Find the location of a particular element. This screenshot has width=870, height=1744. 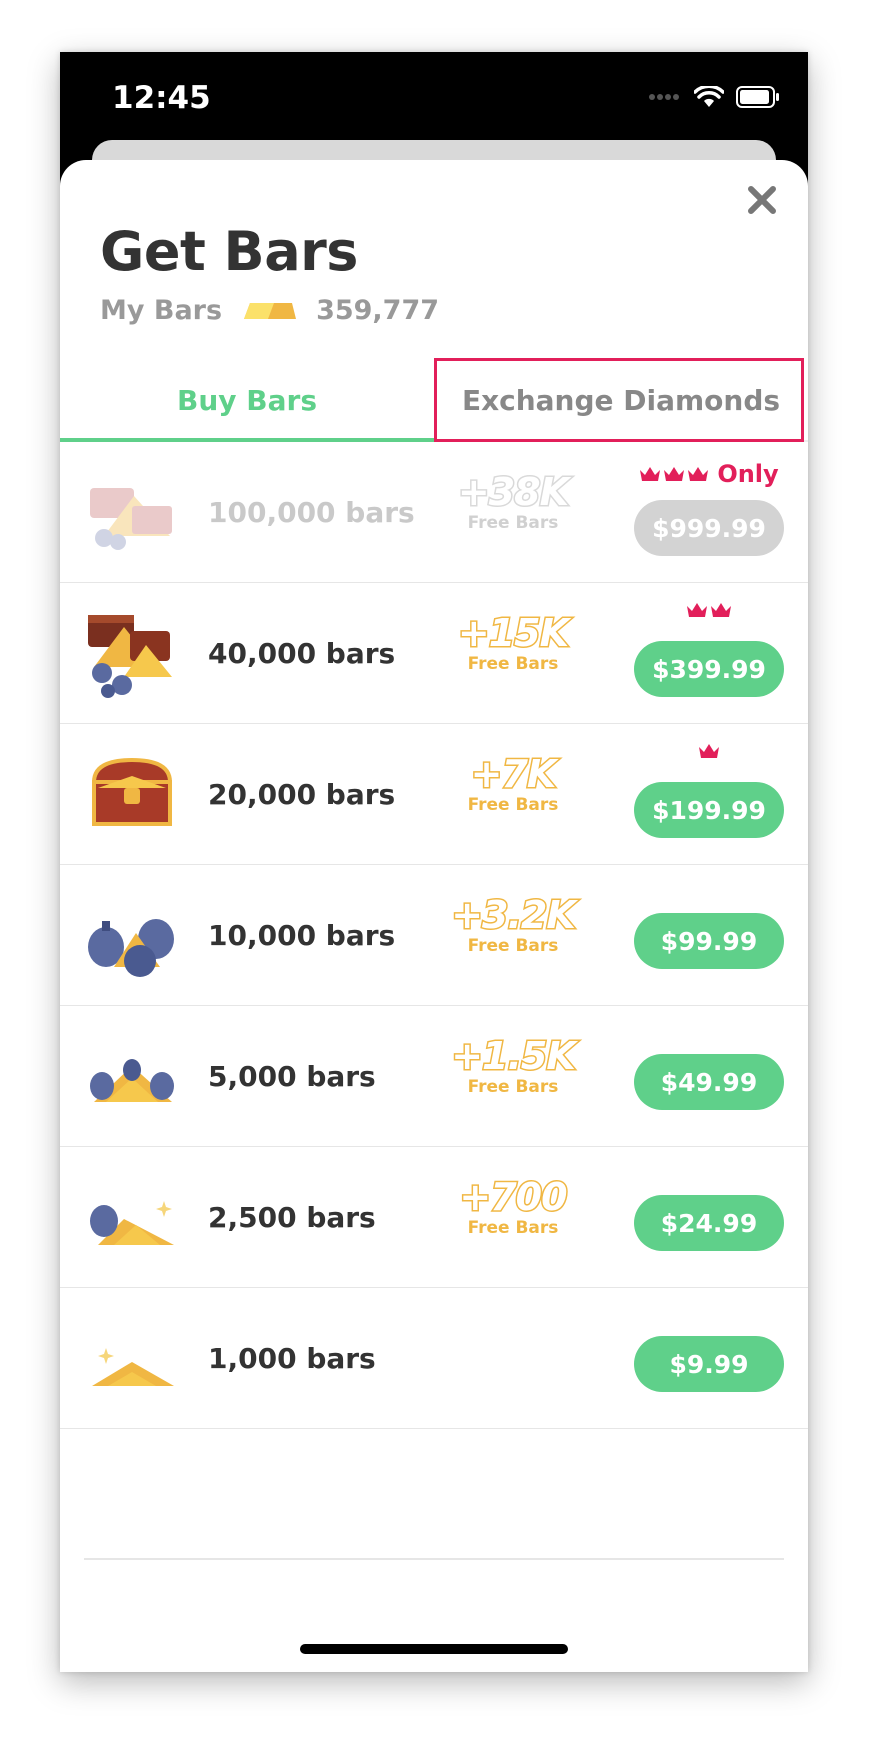

product-label: 100,000 bars is located at coordinates (311, 512).